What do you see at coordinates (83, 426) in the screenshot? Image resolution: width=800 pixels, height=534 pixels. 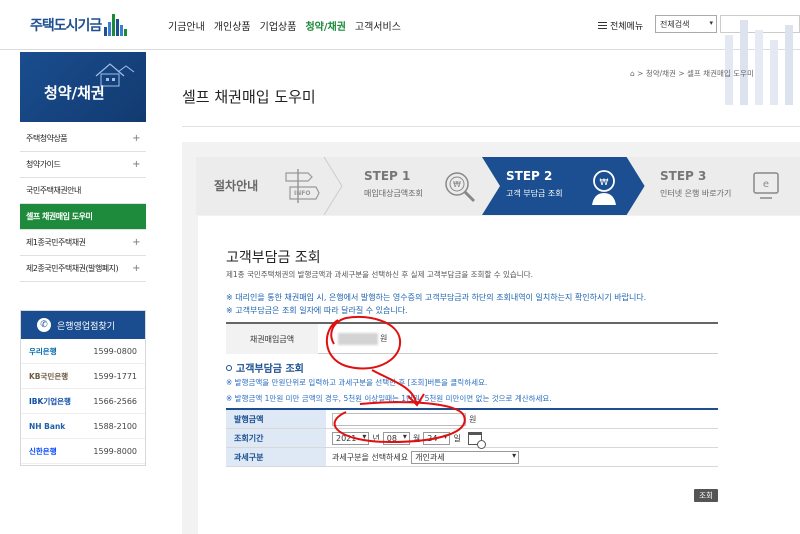 I see `bank-row-nh: NH Bank 1588-2100` at bounding box center [83, 426].